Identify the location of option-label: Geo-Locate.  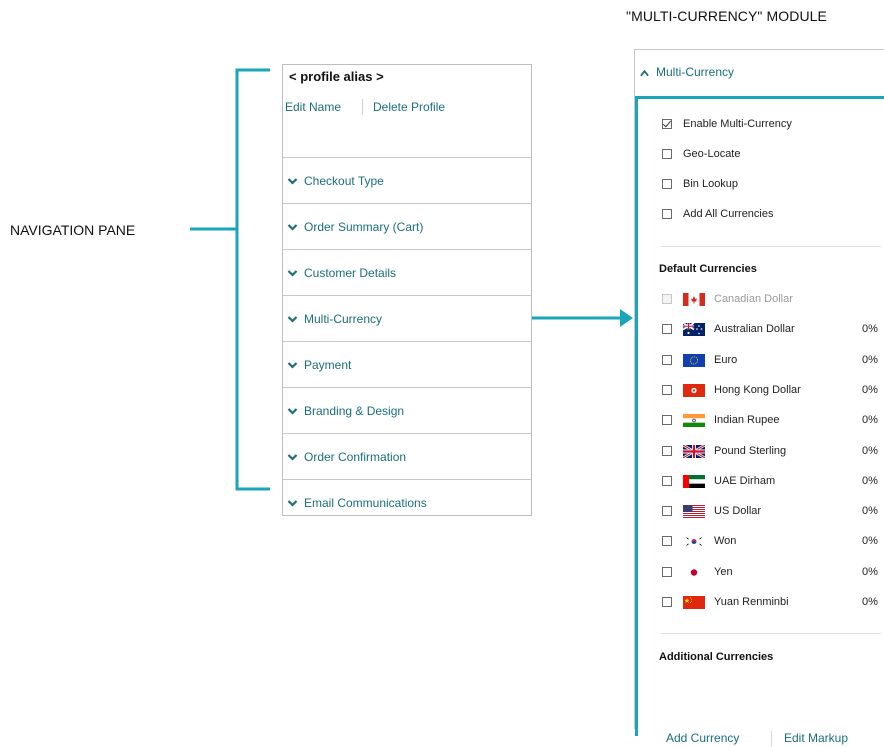
(712, 154).